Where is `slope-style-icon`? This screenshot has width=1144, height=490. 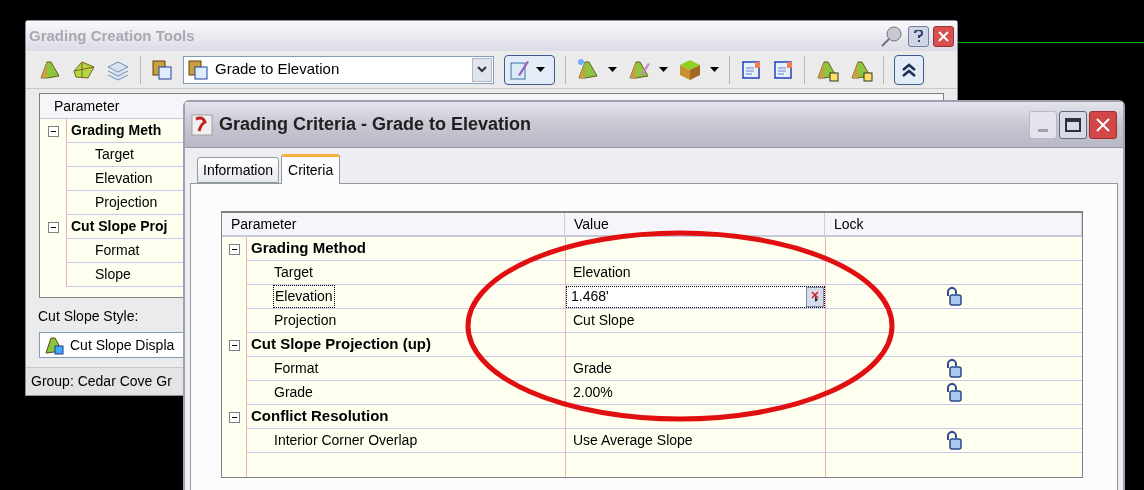
slope-style-icon is located at coordinates (54, 345).